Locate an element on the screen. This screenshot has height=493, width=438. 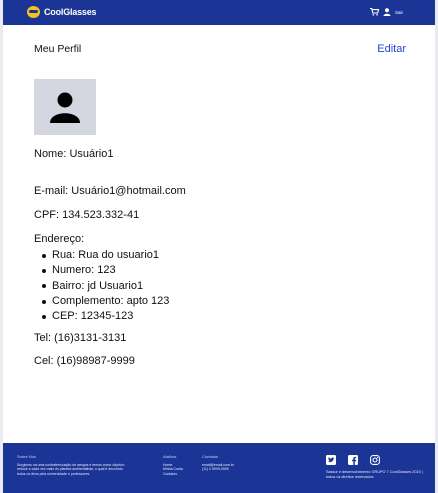
header-actions: Sair is located at coordinates (386, 12).